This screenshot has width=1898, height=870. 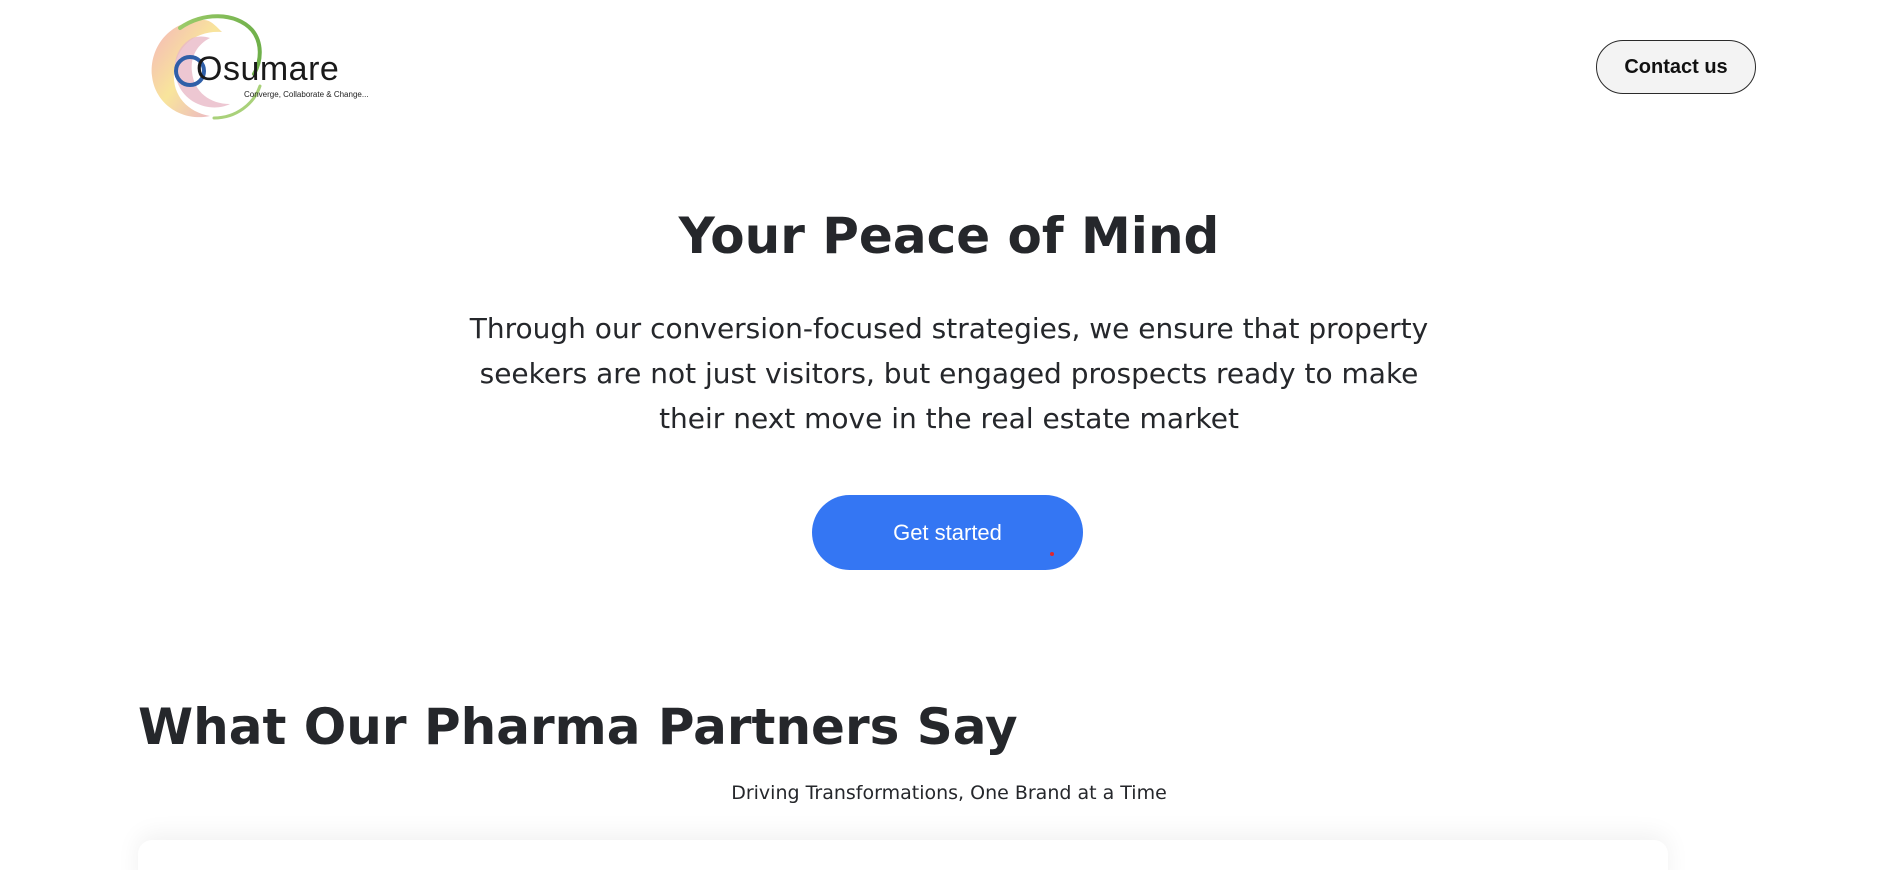 I want to click on cursor-pointer-icon, so click(x=1052, y=554).